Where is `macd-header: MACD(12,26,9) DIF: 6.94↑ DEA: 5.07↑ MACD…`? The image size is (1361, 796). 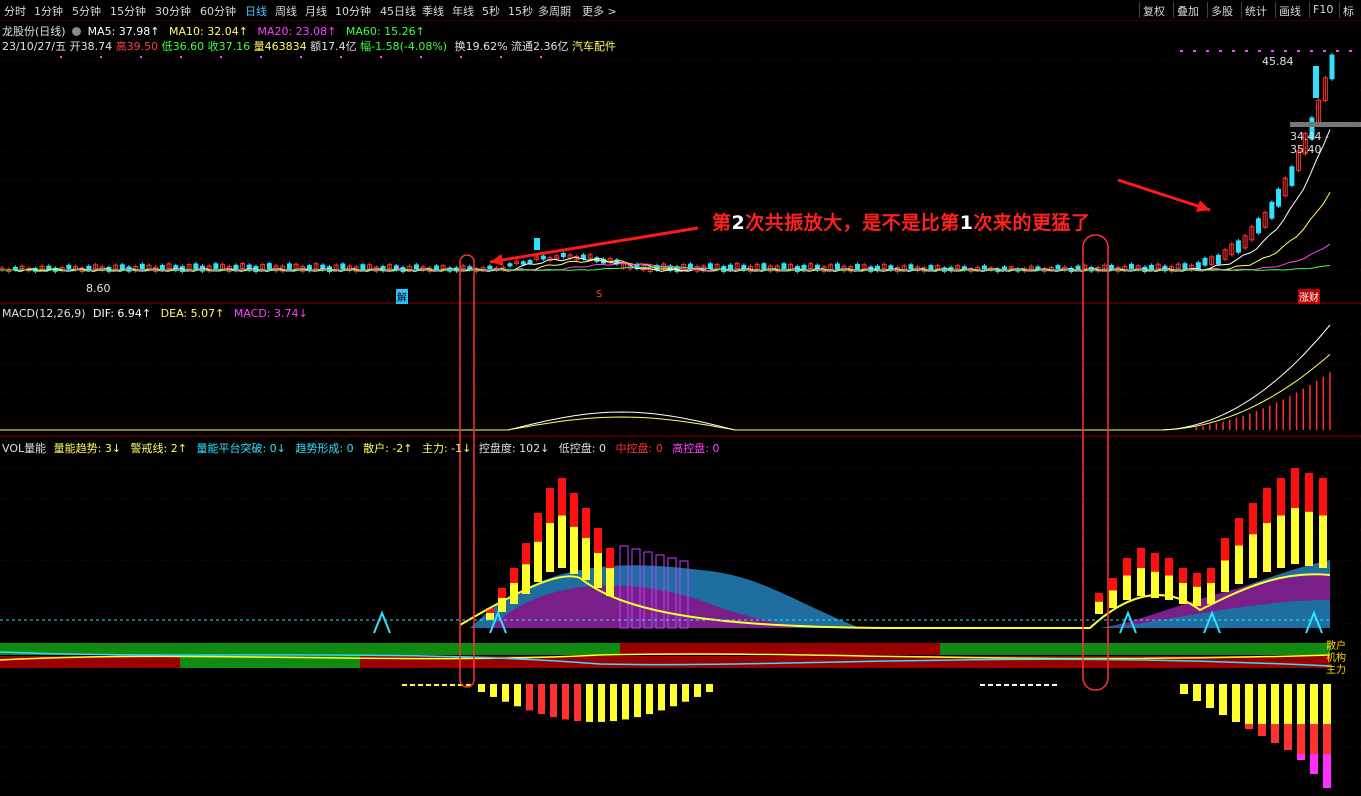 macd-header: MACD(12,26,9) DIF: 6.94↑ DEA: 5.07↑ MACD… is located at coordinates (155, 313).